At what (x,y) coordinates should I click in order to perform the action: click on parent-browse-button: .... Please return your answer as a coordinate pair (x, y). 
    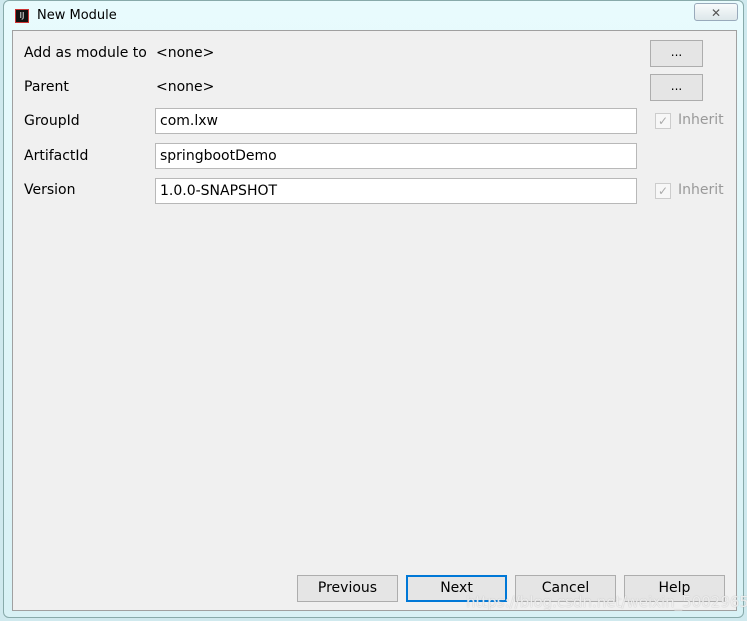
    Looking at the image, I should click on (676, 87).